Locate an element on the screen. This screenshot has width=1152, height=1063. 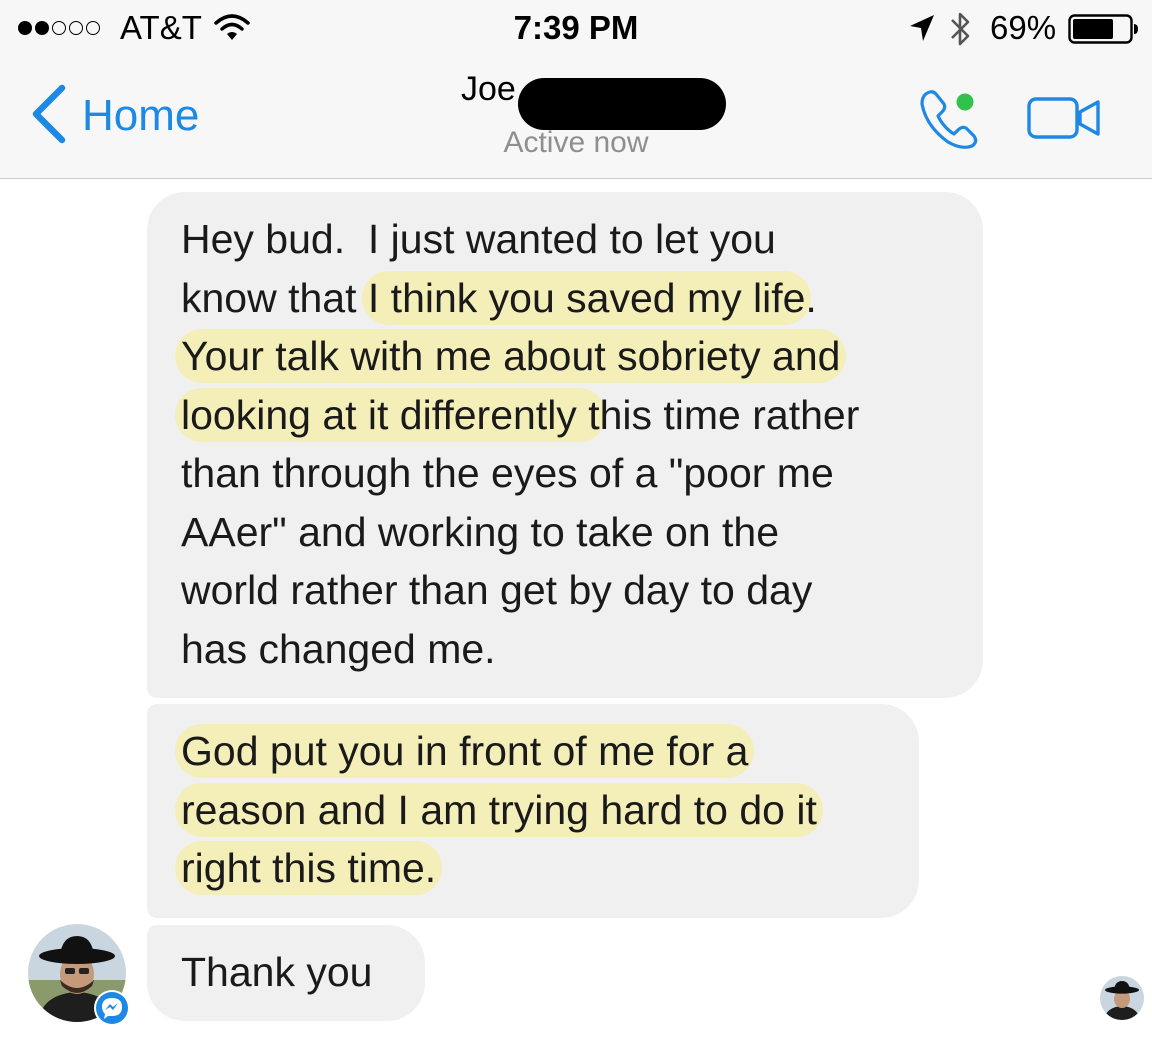
message-line: reason and I am trying hard to do it is located at coordinates (499, 810).